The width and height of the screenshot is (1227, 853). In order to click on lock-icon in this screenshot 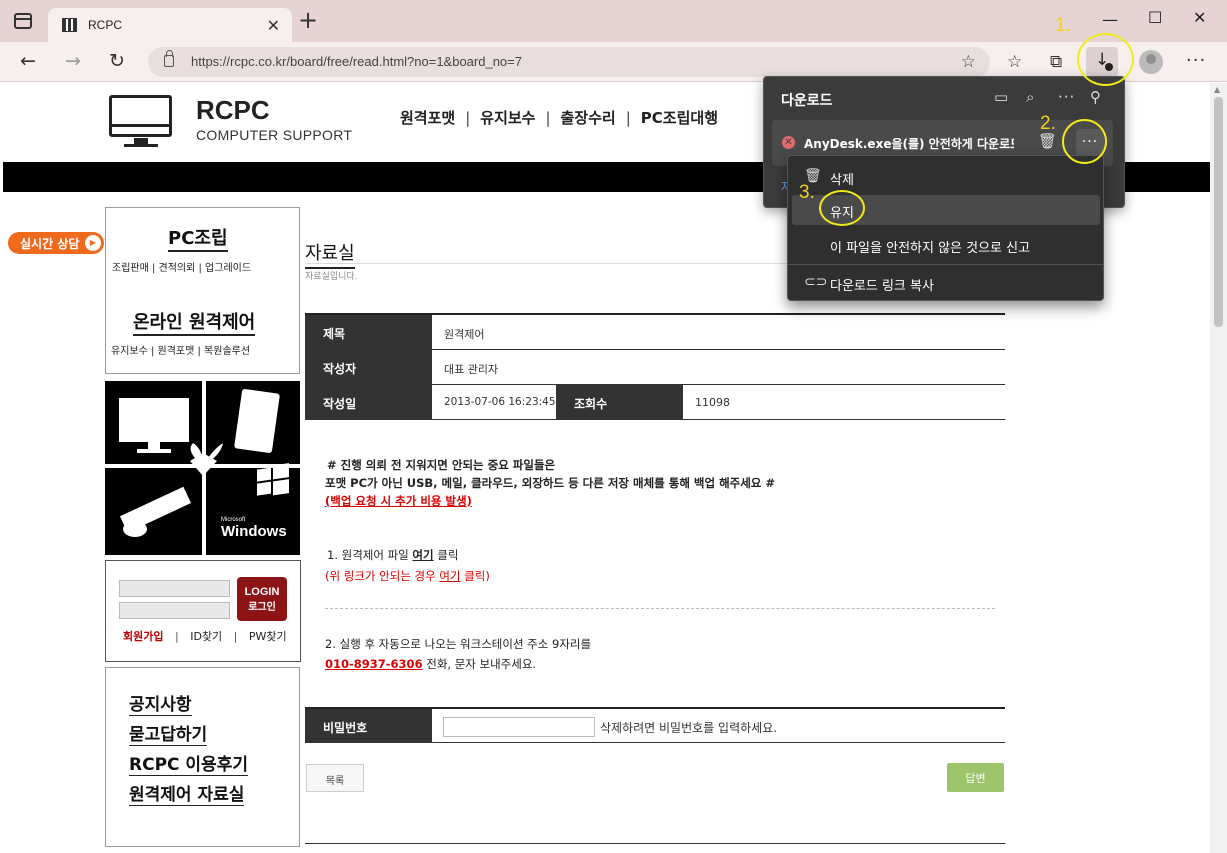, I will do `click(169, 58)`.